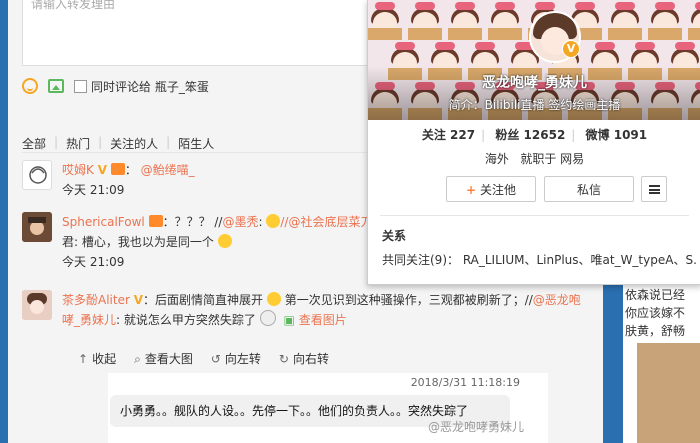 The width and height of the screenshot is (700, 443). I want to click on divider, so click(534, 215).